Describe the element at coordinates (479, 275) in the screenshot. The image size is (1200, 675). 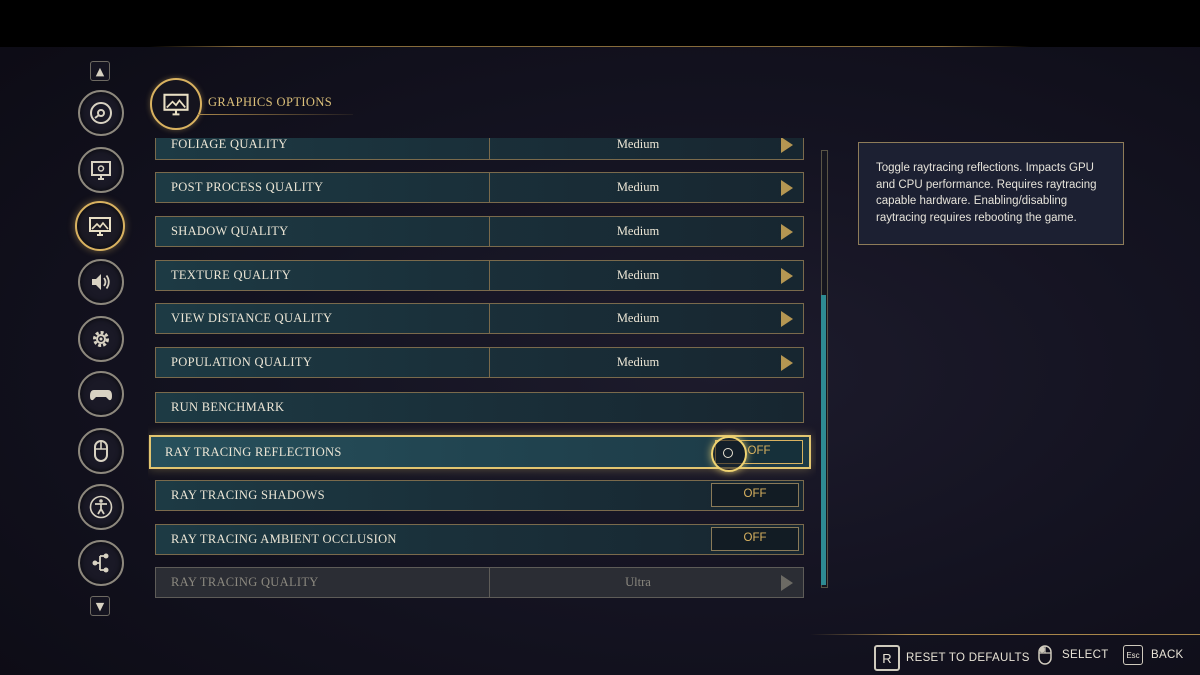
I see `setting-row-texture-quality: TEXTURE QUALITY Medium` at that location.